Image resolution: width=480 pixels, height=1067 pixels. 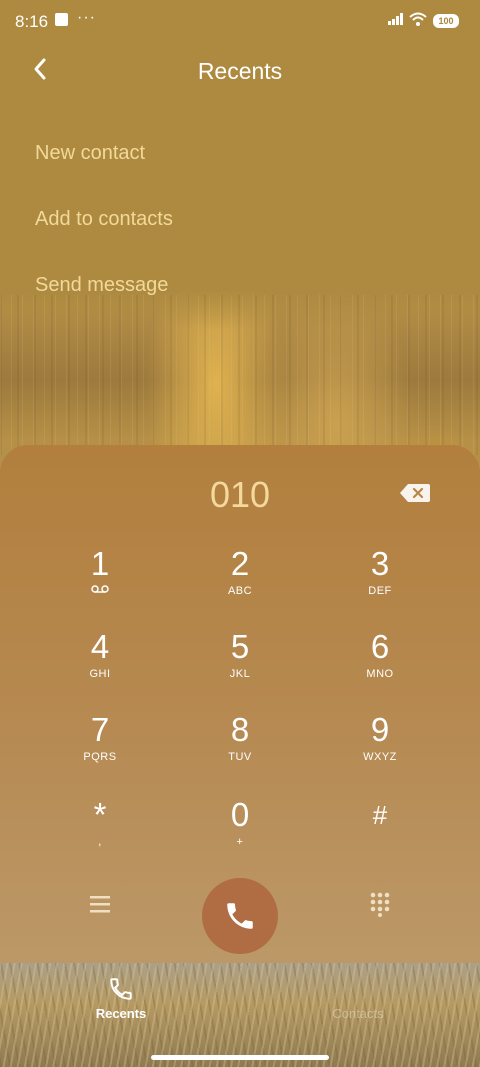 What do you see at coordinates (380, 835) in the screenshot?
I see `key-hash: #` at bounding box center [380, 835].